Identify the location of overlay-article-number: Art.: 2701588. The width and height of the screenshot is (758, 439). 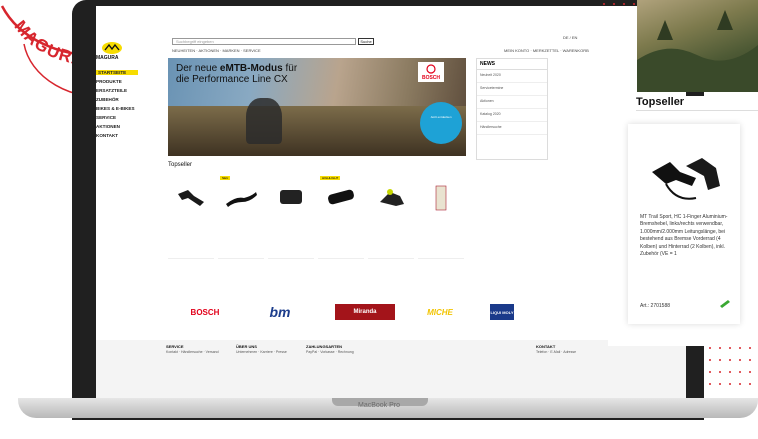
(655, 306).